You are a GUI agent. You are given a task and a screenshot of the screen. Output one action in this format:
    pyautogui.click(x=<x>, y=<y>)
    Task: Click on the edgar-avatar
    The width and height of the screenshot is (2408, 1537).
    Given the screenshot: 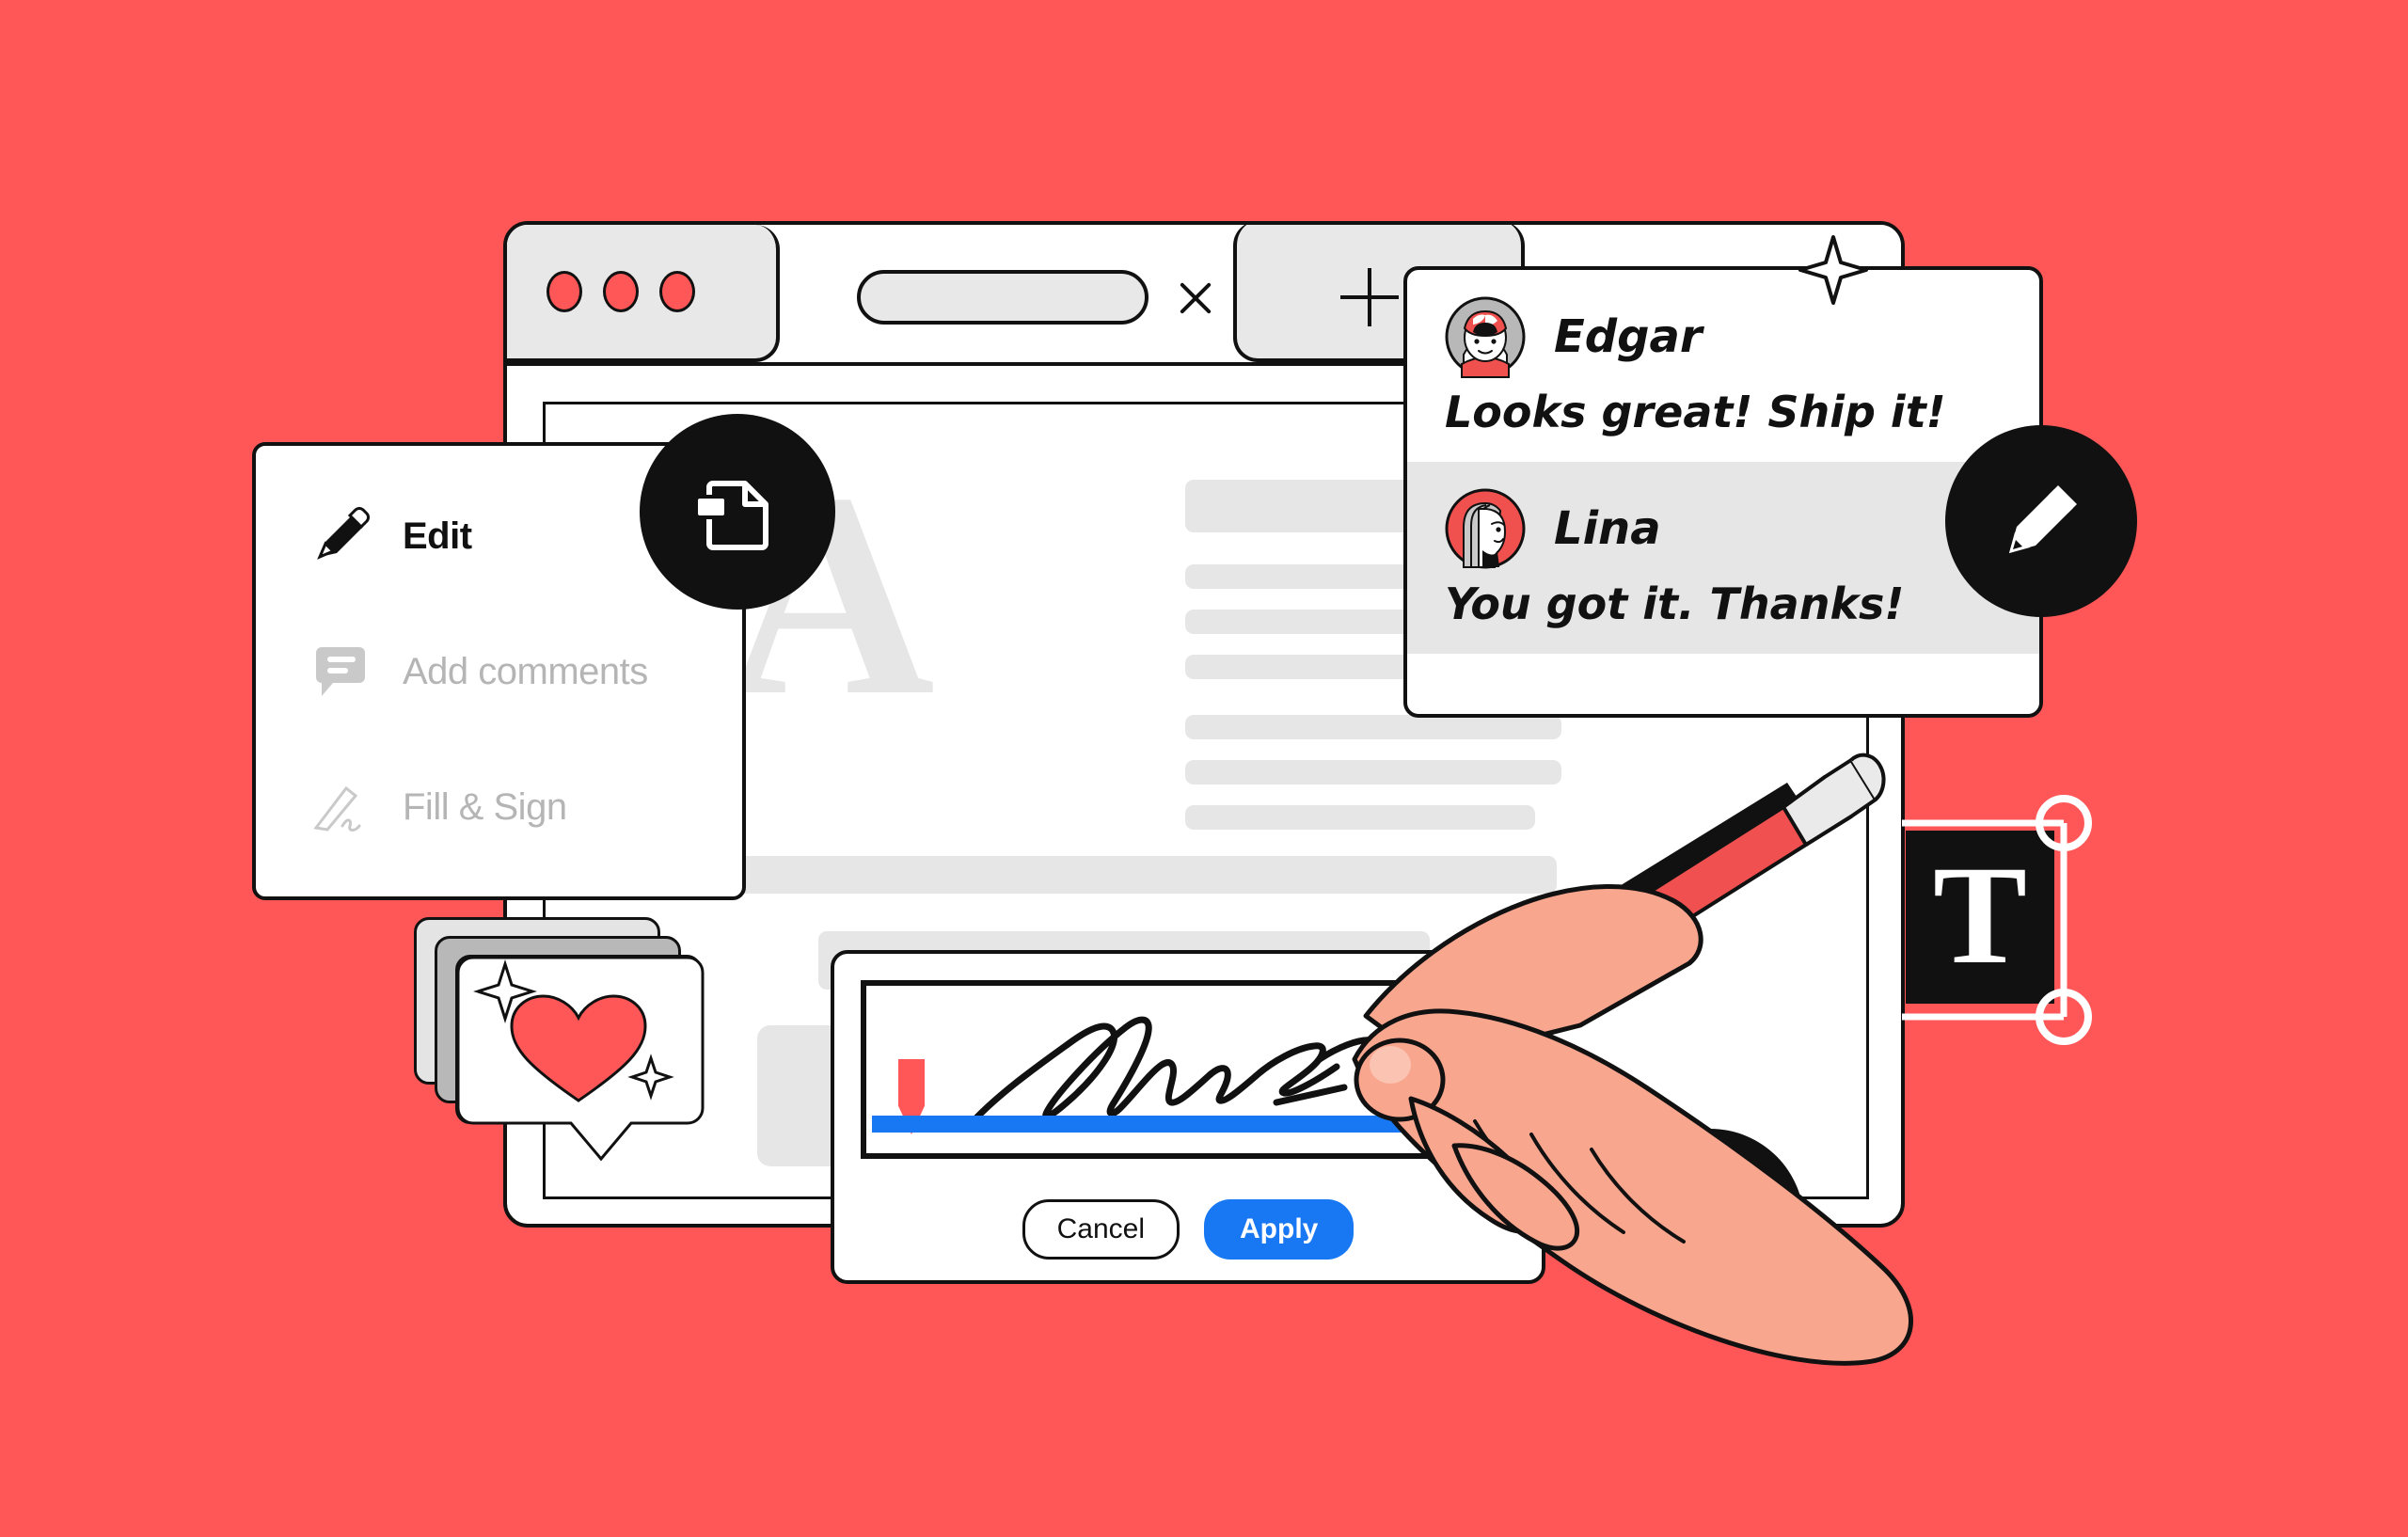 What is the action you would take?
    pyautogui.click(x=1486, y=337)
    